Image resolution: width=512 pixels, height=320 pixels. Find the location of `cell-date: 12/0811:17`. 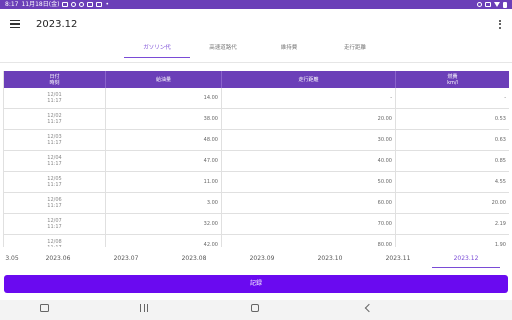

cell-date: 12/0811:17 is located at coordinates (55, 241).